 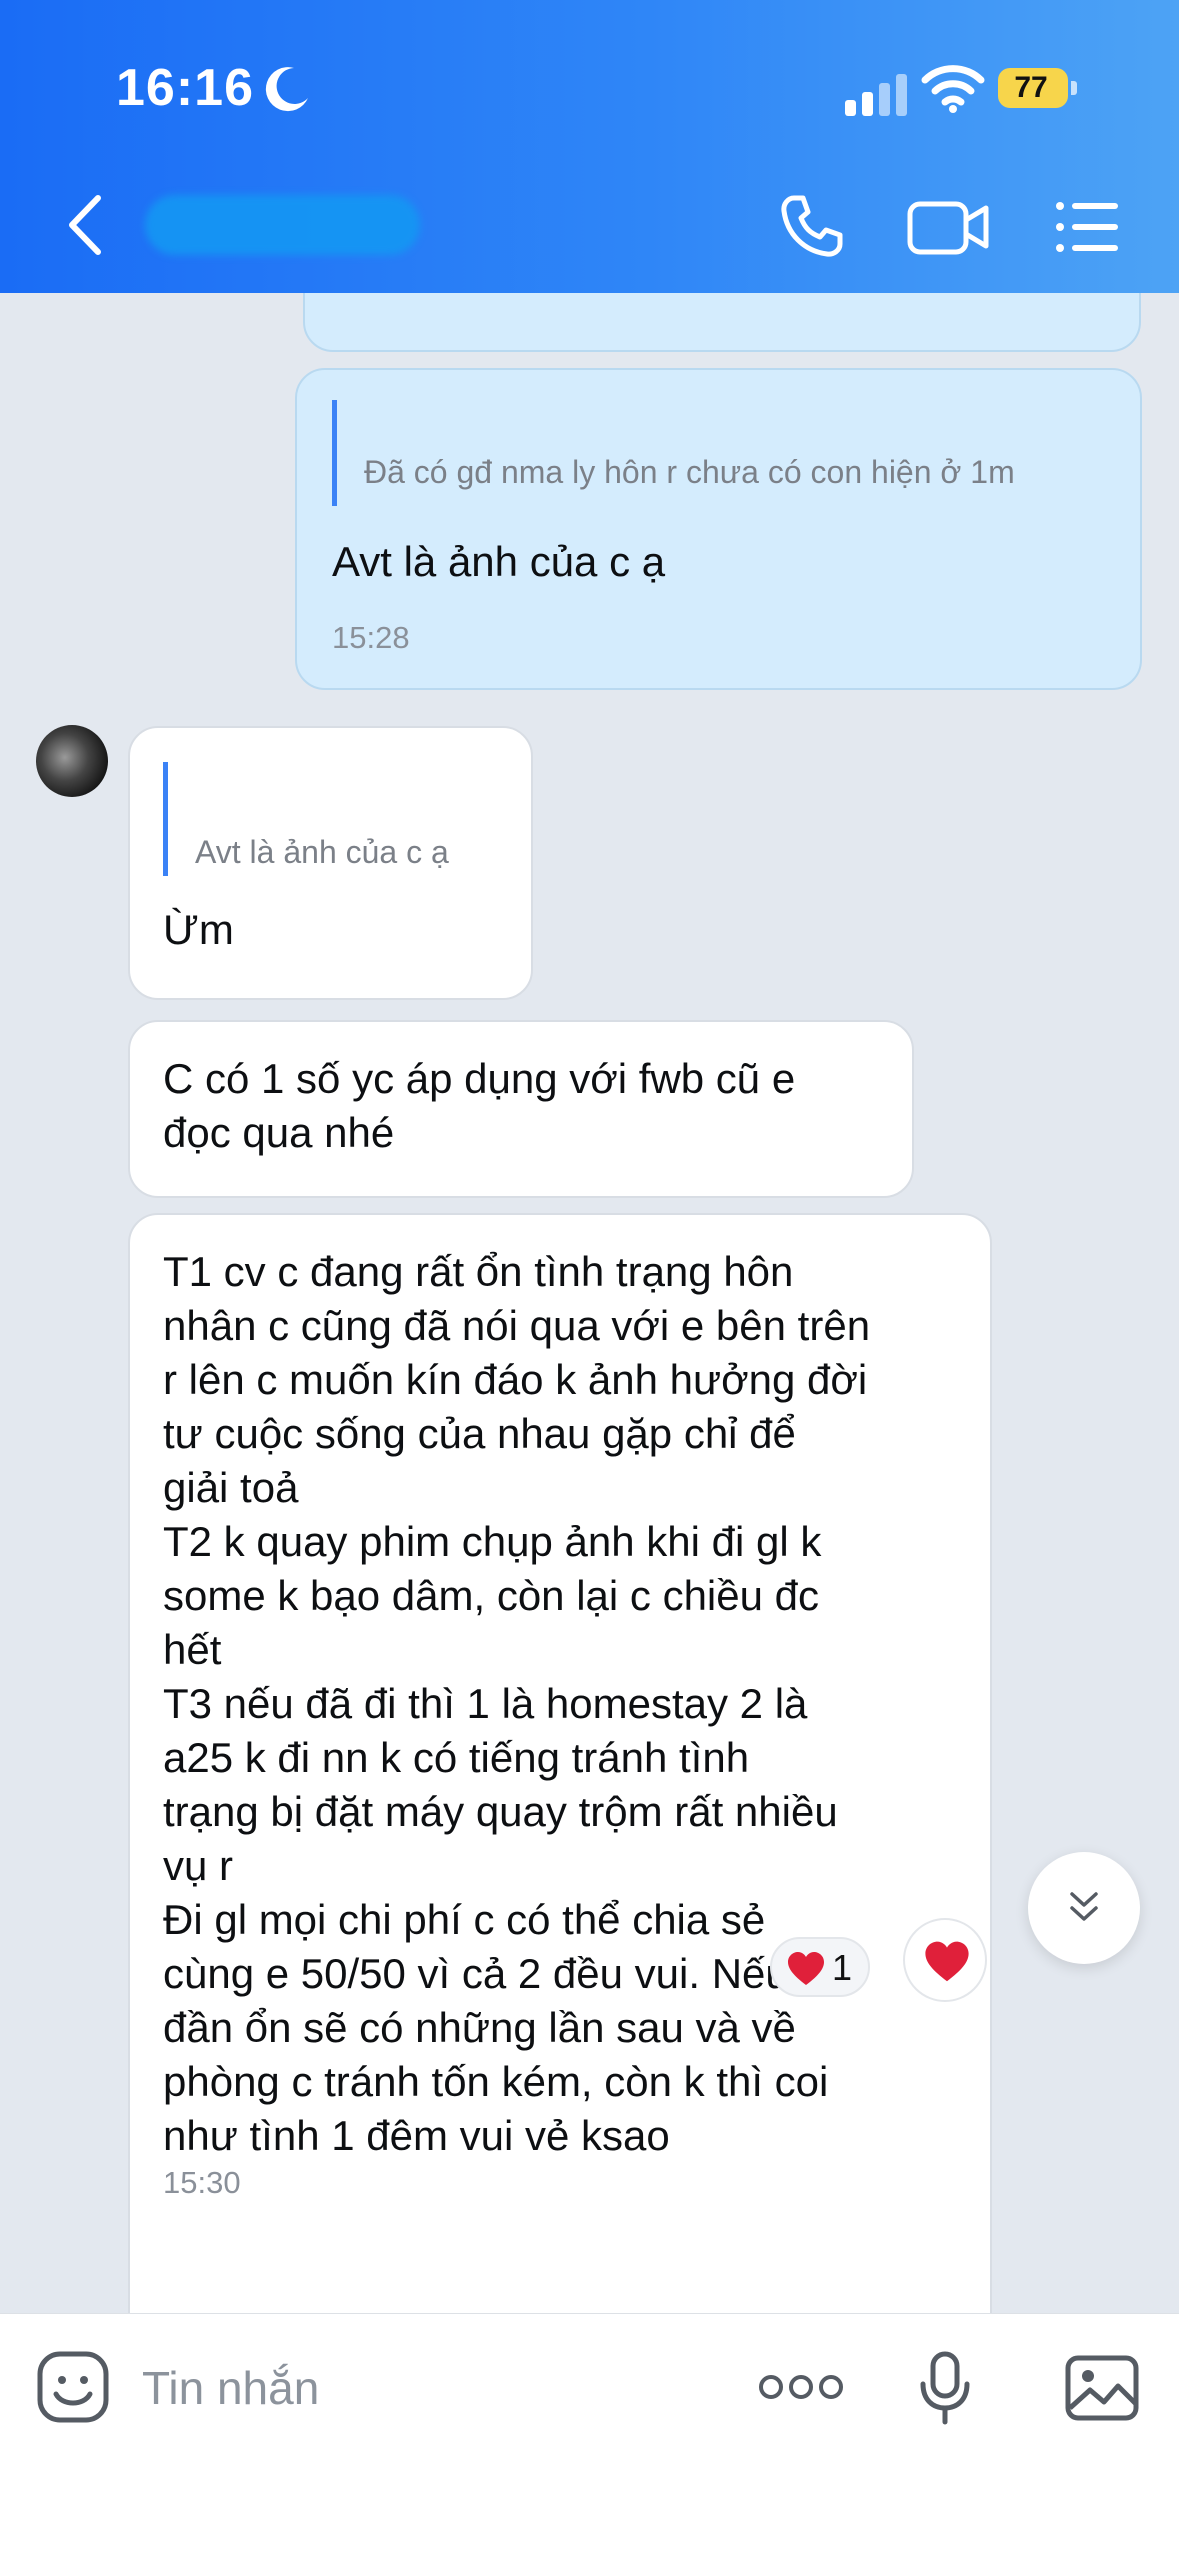 I want to click on avatar, so click(x=72, y=761).